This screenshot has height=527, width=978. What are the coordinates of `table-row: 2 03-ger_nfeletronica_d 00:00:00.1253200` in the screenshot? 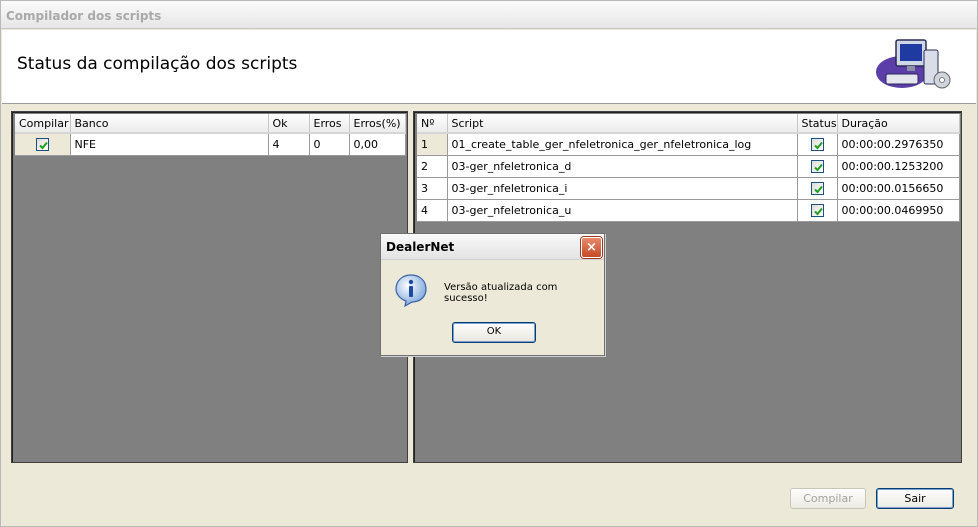 It's located at (688, 166).